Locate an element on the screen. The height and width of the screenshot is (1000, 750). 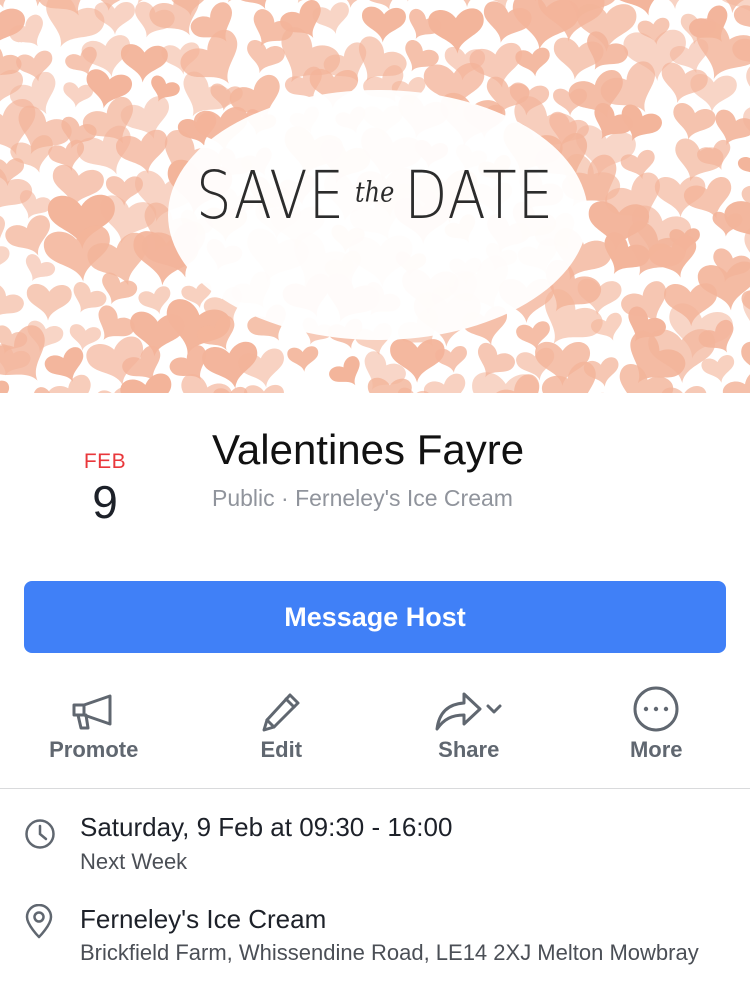
megaphone-icon is located at coordinates (94, 704).